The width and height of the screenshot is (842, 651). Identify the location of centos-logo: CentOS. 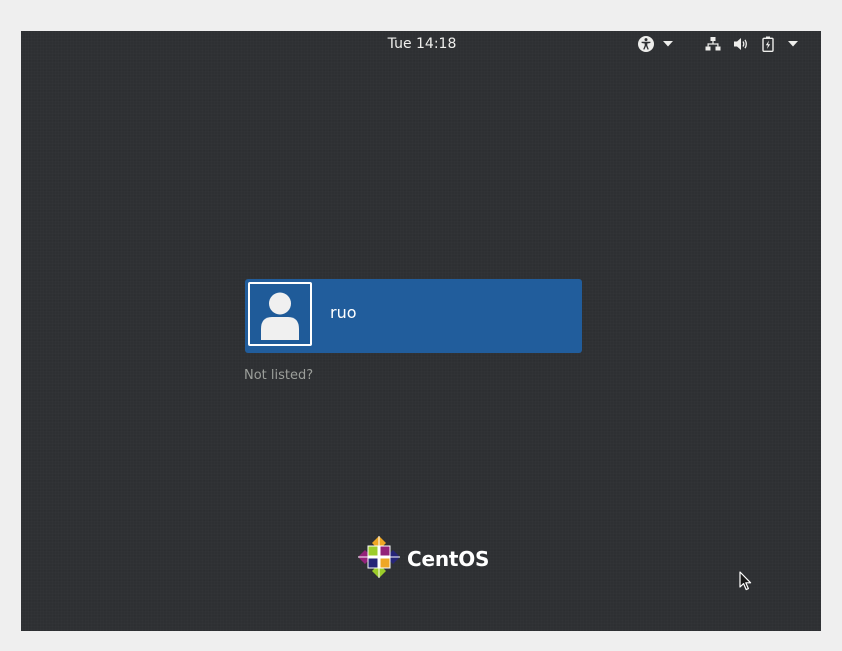
(423, 559).